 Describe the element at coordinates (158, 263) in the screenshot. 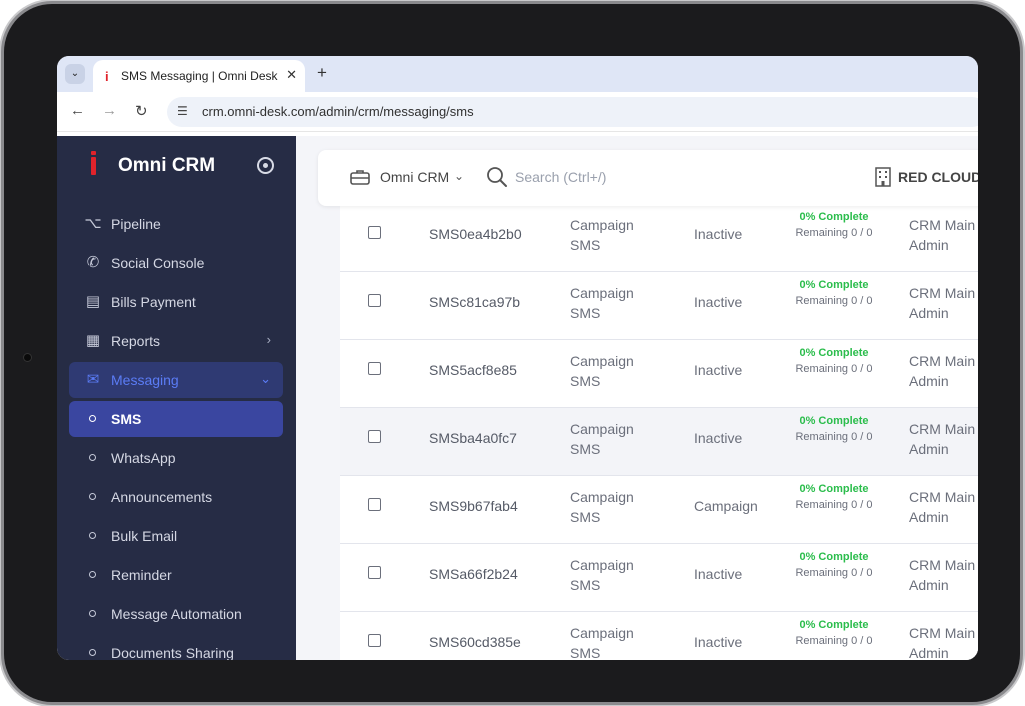

I see `sidebar-item-label: Social Console` at that location.